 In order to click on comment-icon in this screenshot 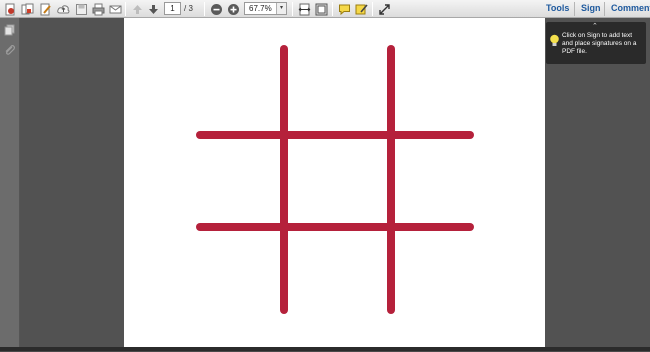, I will do `click(344, 9)`.